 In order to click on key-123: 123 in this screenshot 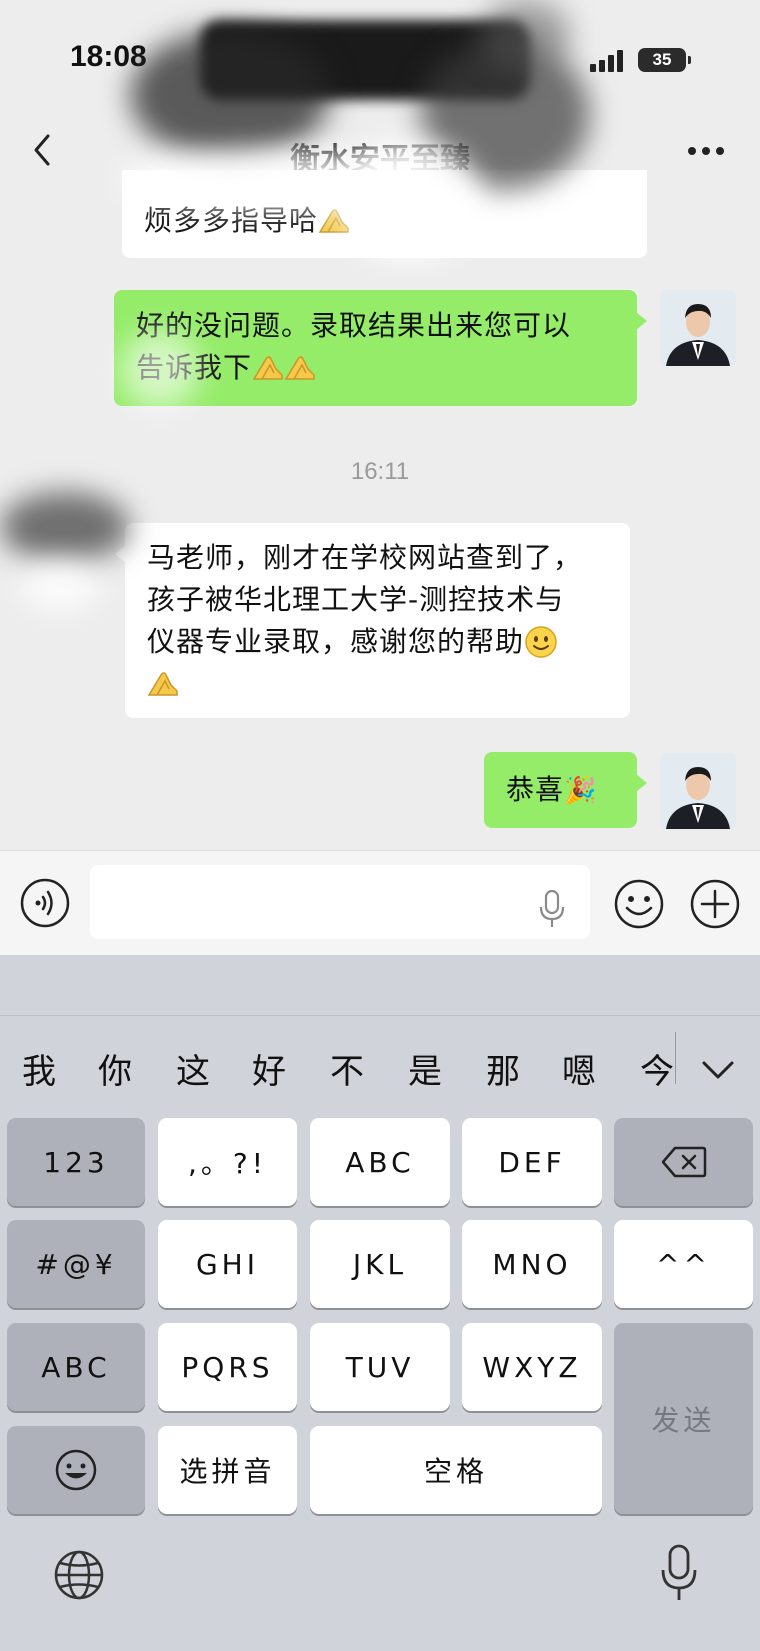, I will do `click(76, 1162)`.